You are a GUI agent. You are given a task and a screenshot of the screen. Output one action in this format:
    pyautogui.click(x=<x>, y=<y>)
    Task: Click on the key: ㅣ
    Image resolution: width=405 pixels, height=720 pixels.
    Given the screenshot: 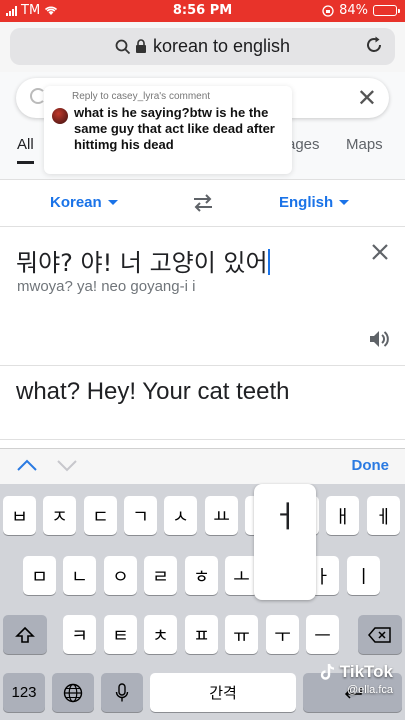 What is the action you would take?
    pyautogui.click(x=363, y=575)
    